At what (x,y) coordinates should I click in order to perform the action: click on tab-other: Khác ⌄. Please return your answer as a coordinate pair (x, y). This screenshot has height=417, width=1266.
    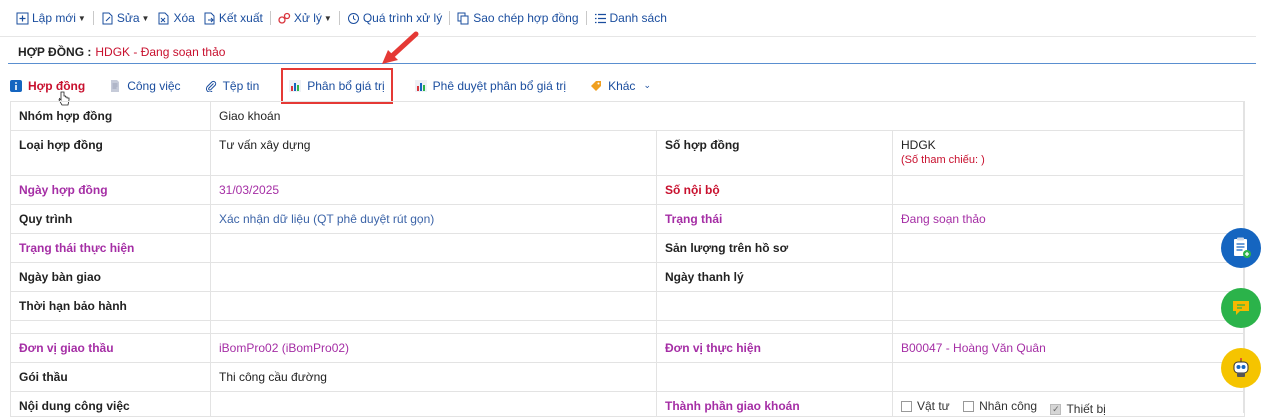
    Looking at the image, I should click on (620, 85).